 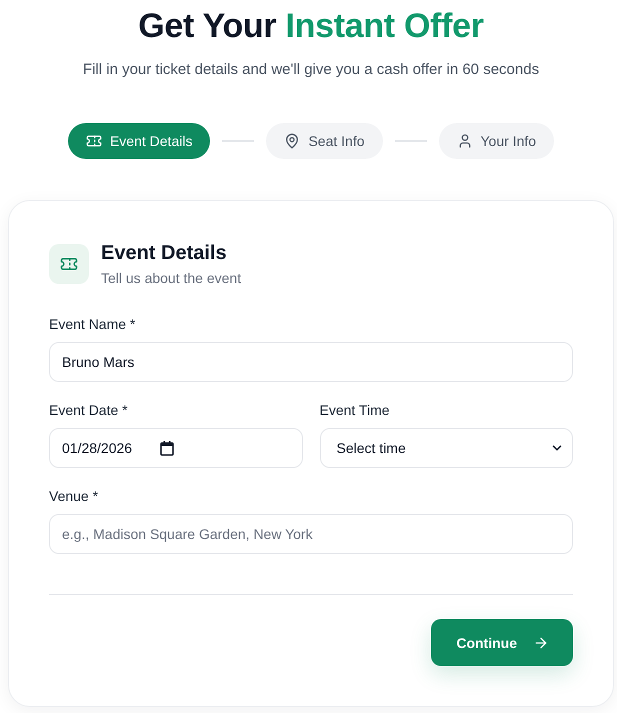 I want to click on section-subtitle: Tell us about the event, so click(x=171, y=278).